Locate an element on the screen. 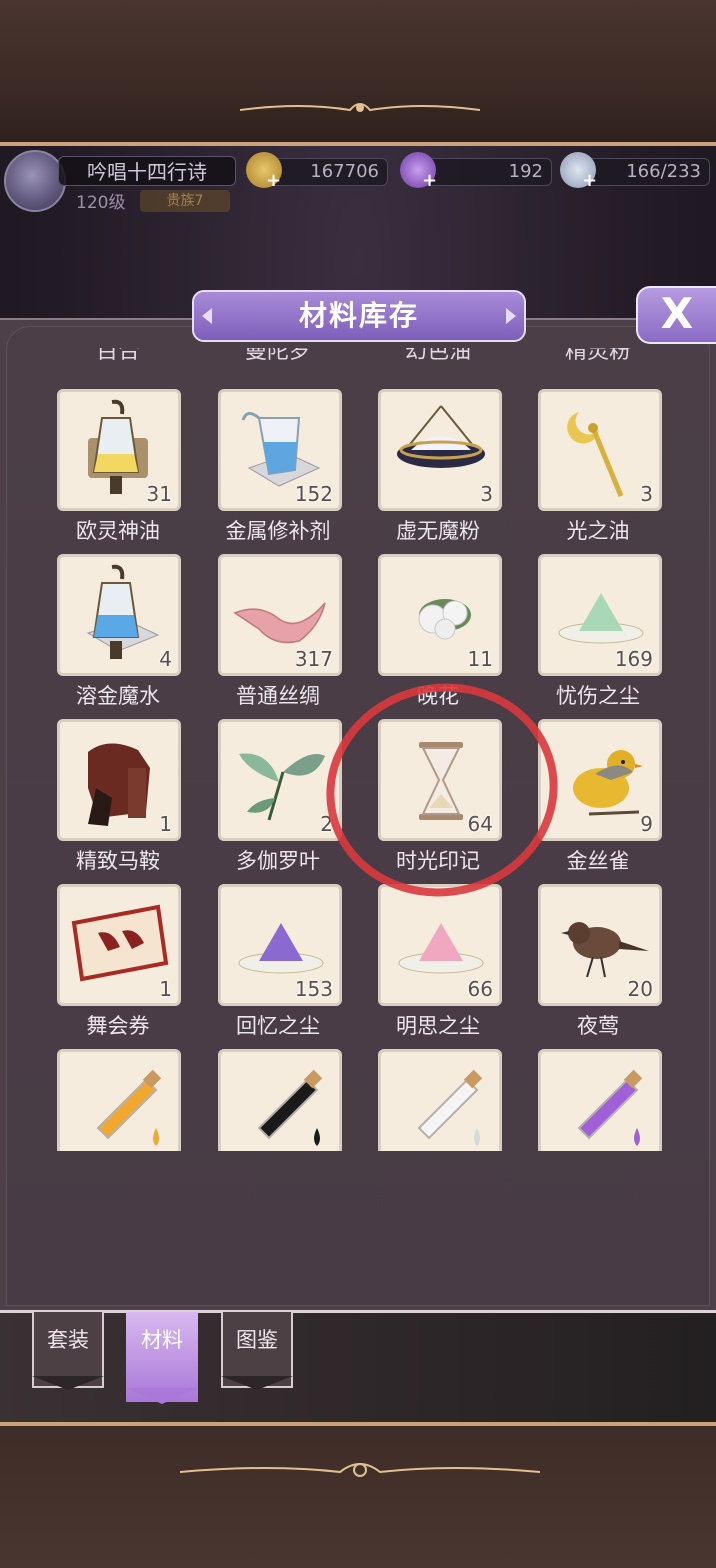  item-slot: 4 is located at coordinates (119, 615).